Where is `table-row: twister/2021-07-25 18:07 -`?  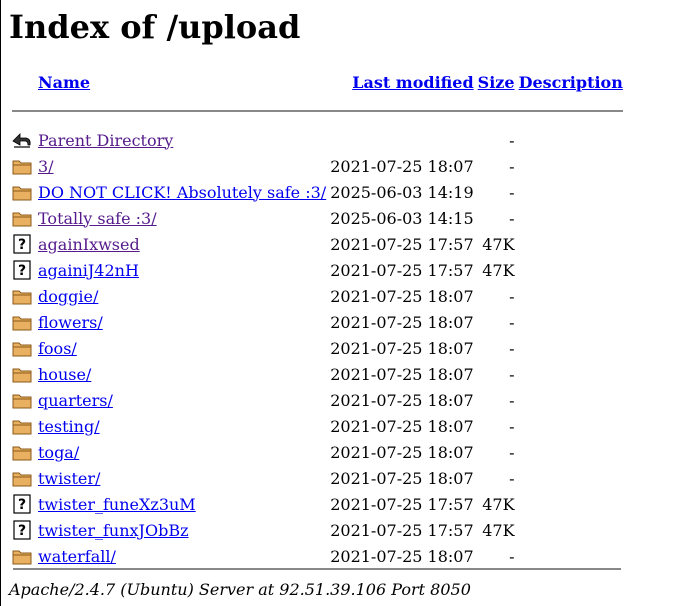 table-row: twister/2021-07-25 18:07 - is located at coordinates (317, 478).